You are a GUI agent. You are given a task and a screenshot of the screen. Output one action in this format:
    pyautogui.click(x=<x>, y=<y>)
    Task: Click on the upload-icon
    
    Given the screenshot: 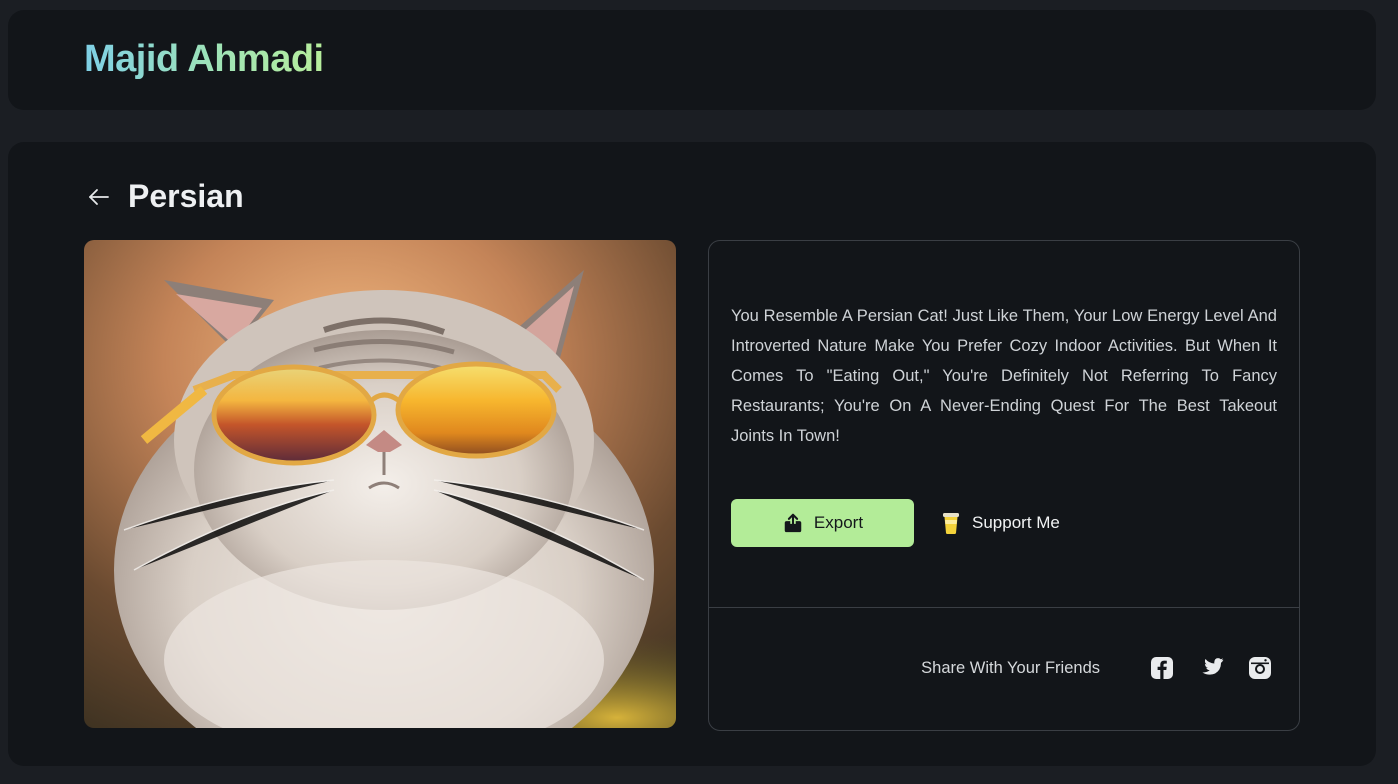 What is the action you would take?
    pyautogui.click(x=793, y=523)
    